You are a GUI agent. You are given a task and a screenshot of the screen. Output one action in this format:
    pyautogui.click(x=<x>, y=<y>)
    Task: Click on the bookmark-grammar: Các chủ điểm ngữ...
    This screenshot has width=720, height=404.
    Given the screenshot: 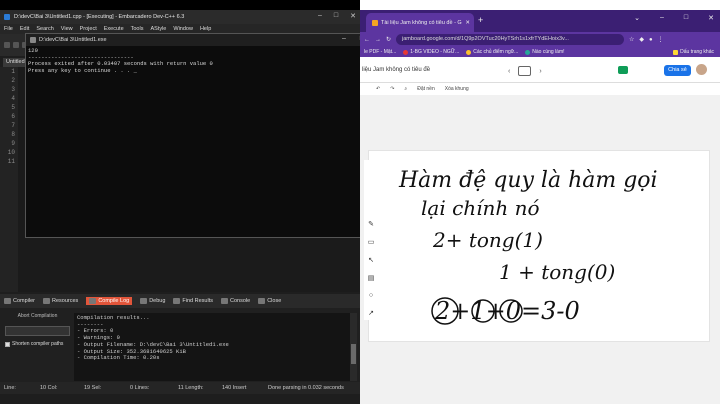 What is the action you would take?
    pyautogui.click(x=492, y=52)
    